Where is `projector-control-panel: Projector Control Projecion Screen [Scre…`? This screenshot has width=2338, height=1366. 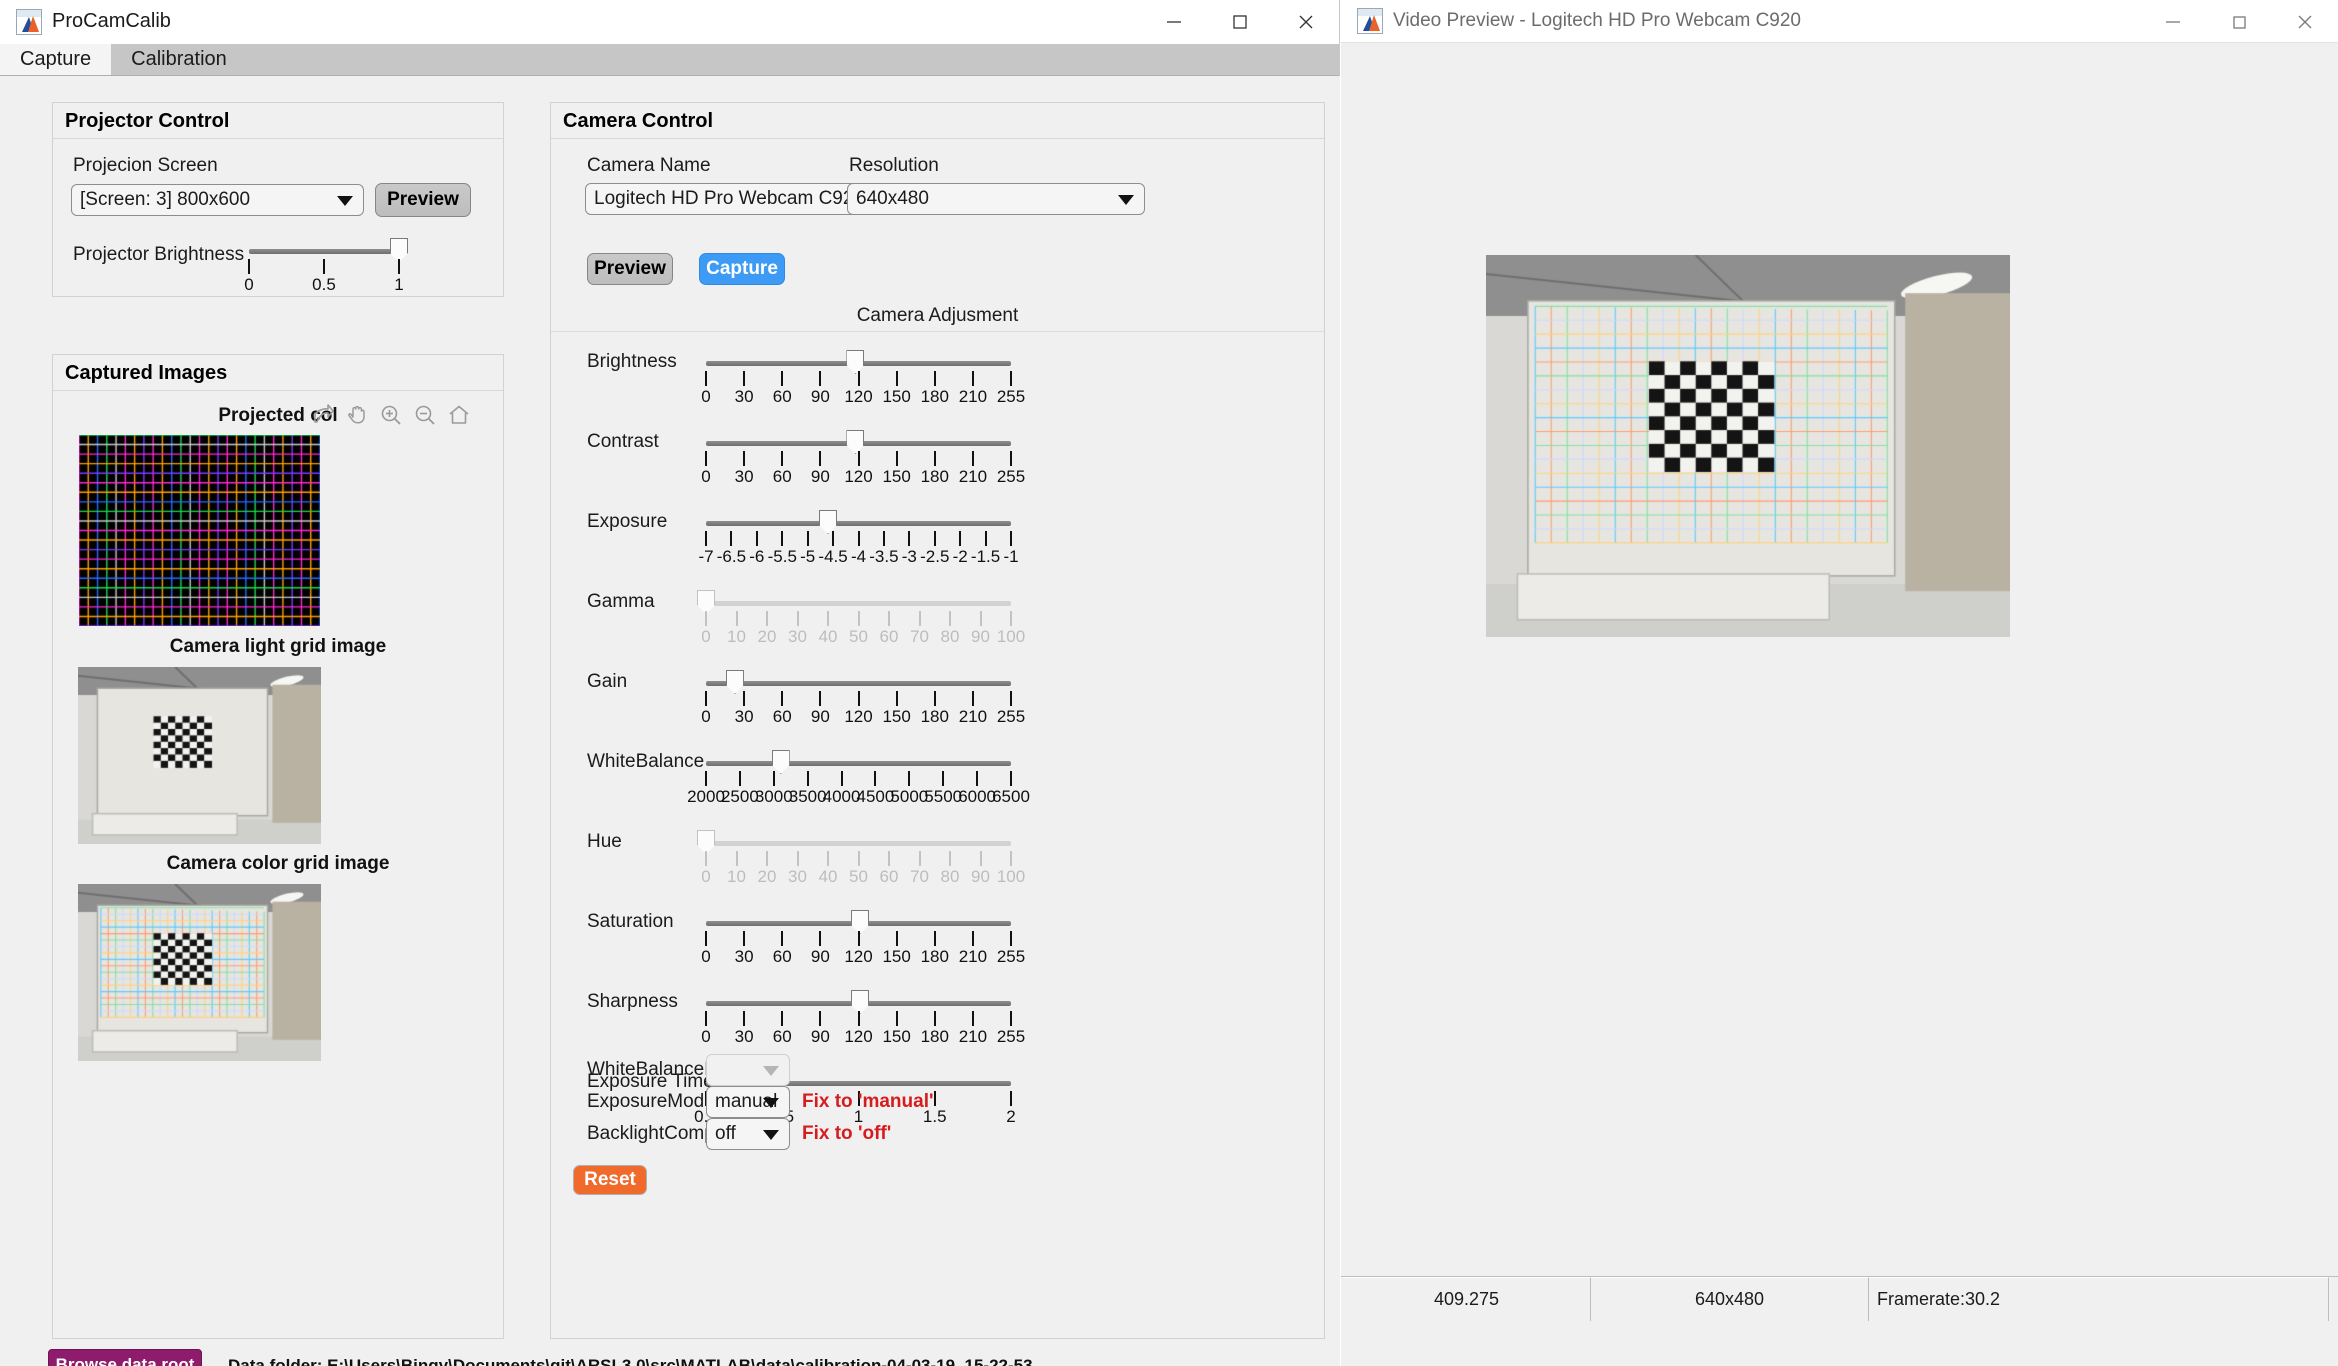
projector-control-panel: Projector Control Projecion Screen [Scre… is located at coordinates (278, 199).